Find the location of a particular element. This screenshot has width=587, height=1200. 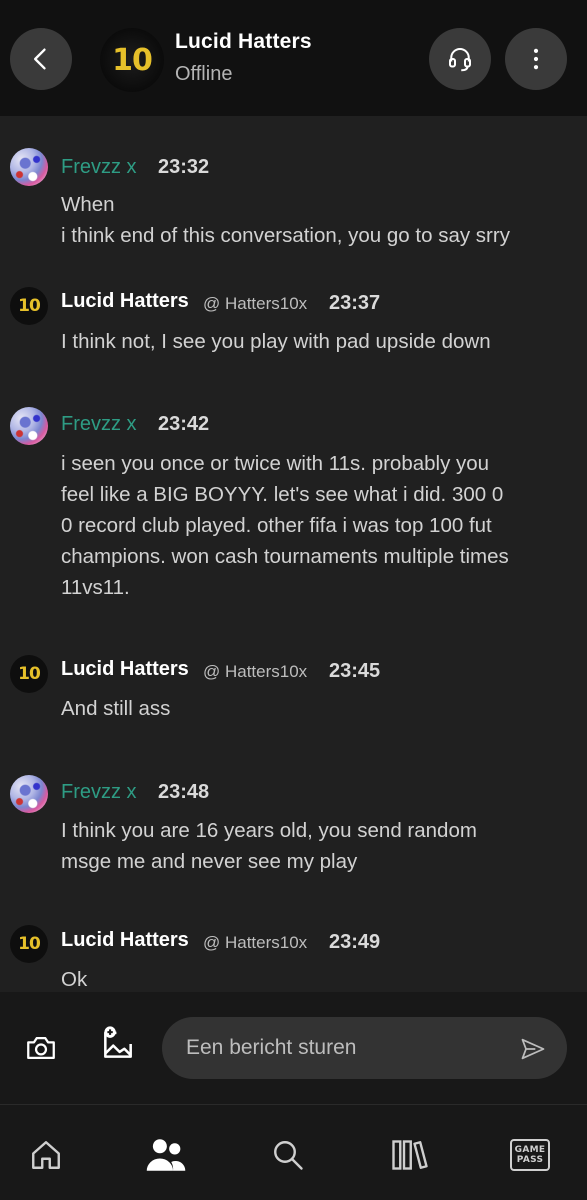

party-chat-button is located at coordinates (460, 59).